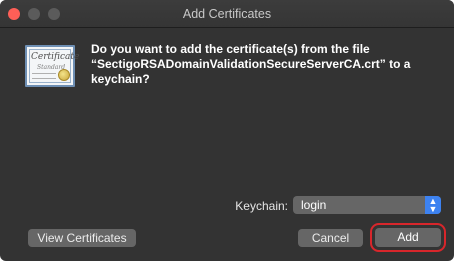 This screenshot has height=261, width=454. What do you see at coordinates (82, 238) in the screenshot?
I see `view-certificates-button: View Certificates` at bounding box center [82, 238].